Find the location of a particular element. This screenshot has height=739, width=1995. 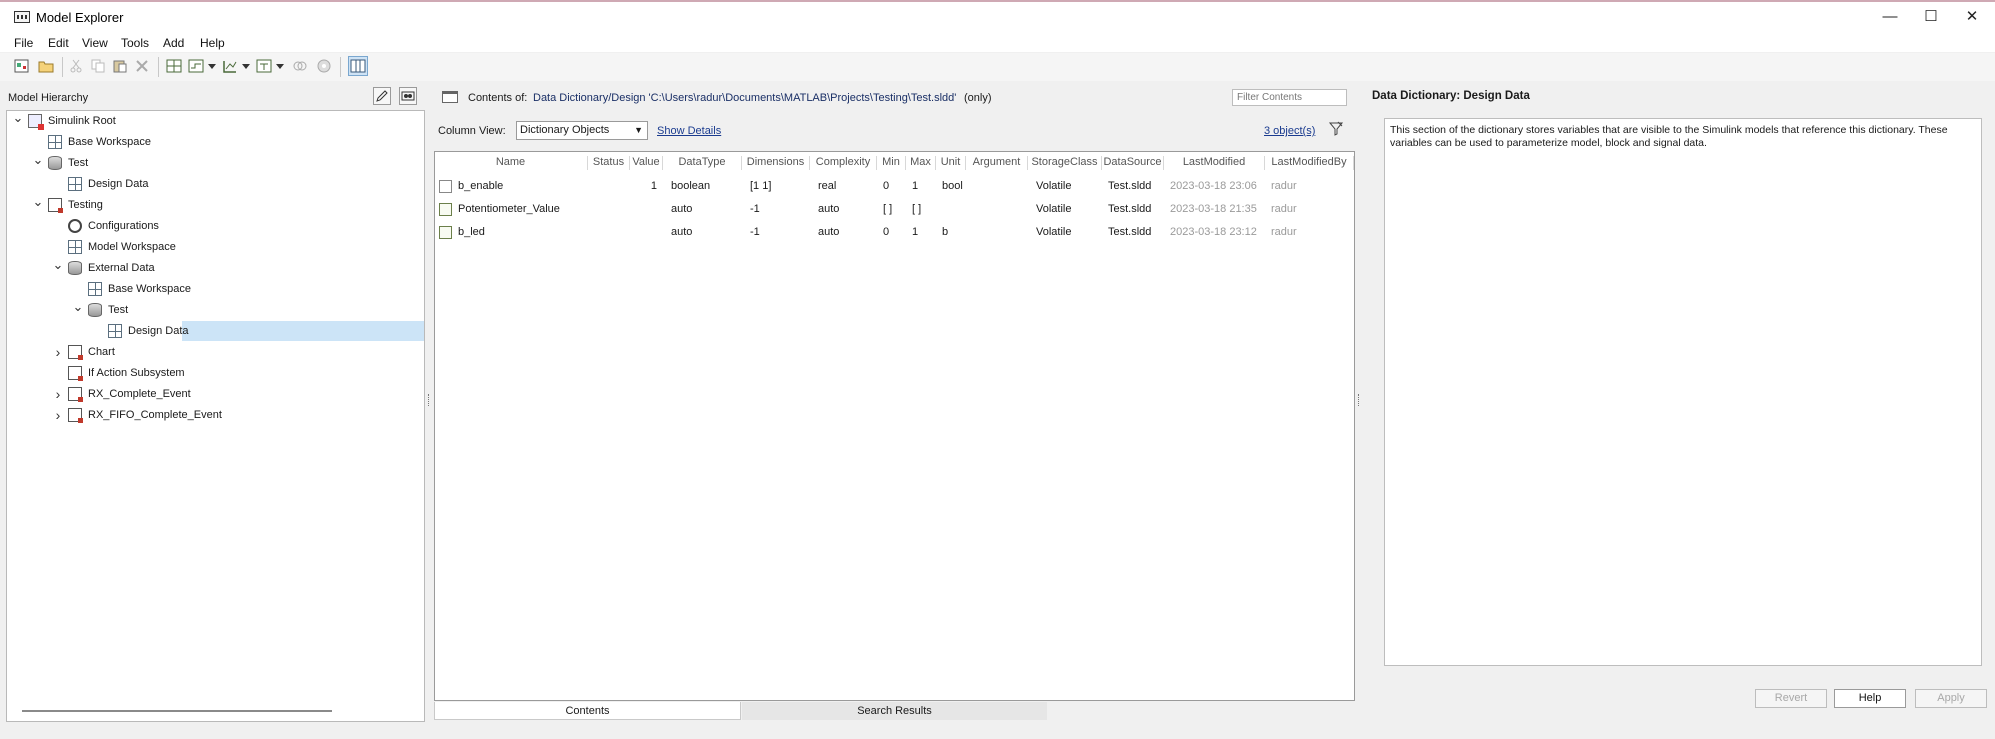

tree-item-label: Design Data is located at coordinates (158, 331).